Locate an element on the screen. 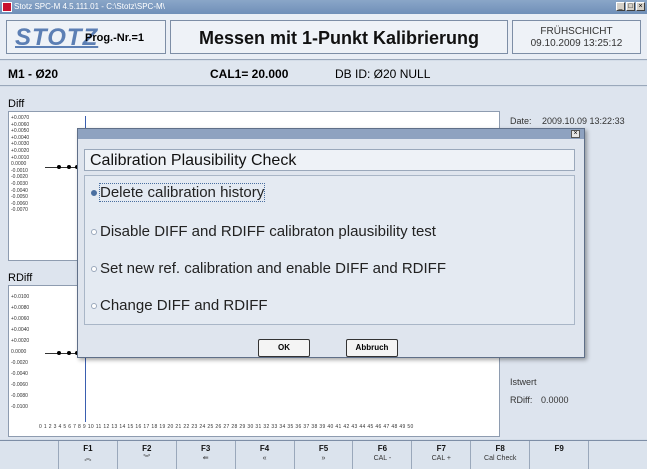  f2-button: F2 ︾ is located at coordinates (147, 455).